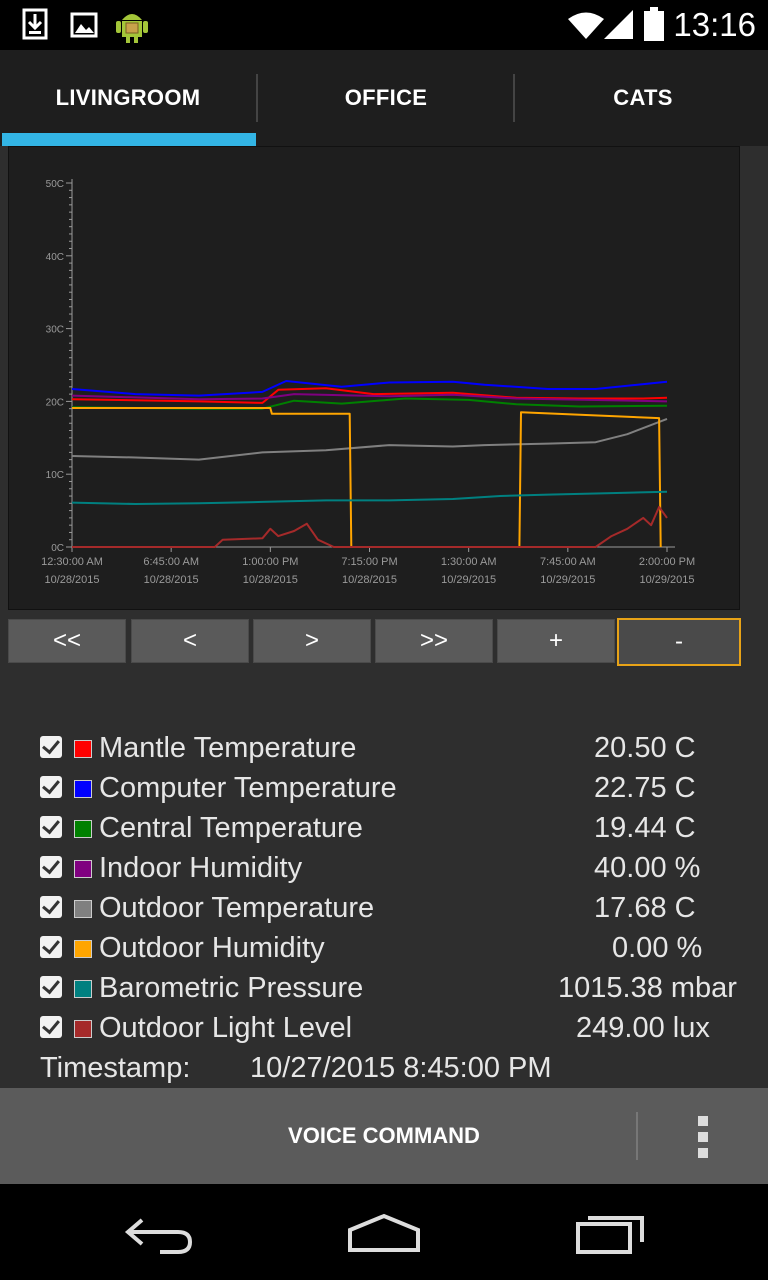 This screenshot has width=768, height=1280. Describe the element at coordinates (67, 641) in the screenshot. I see `jump-back-button: <<` at that location.